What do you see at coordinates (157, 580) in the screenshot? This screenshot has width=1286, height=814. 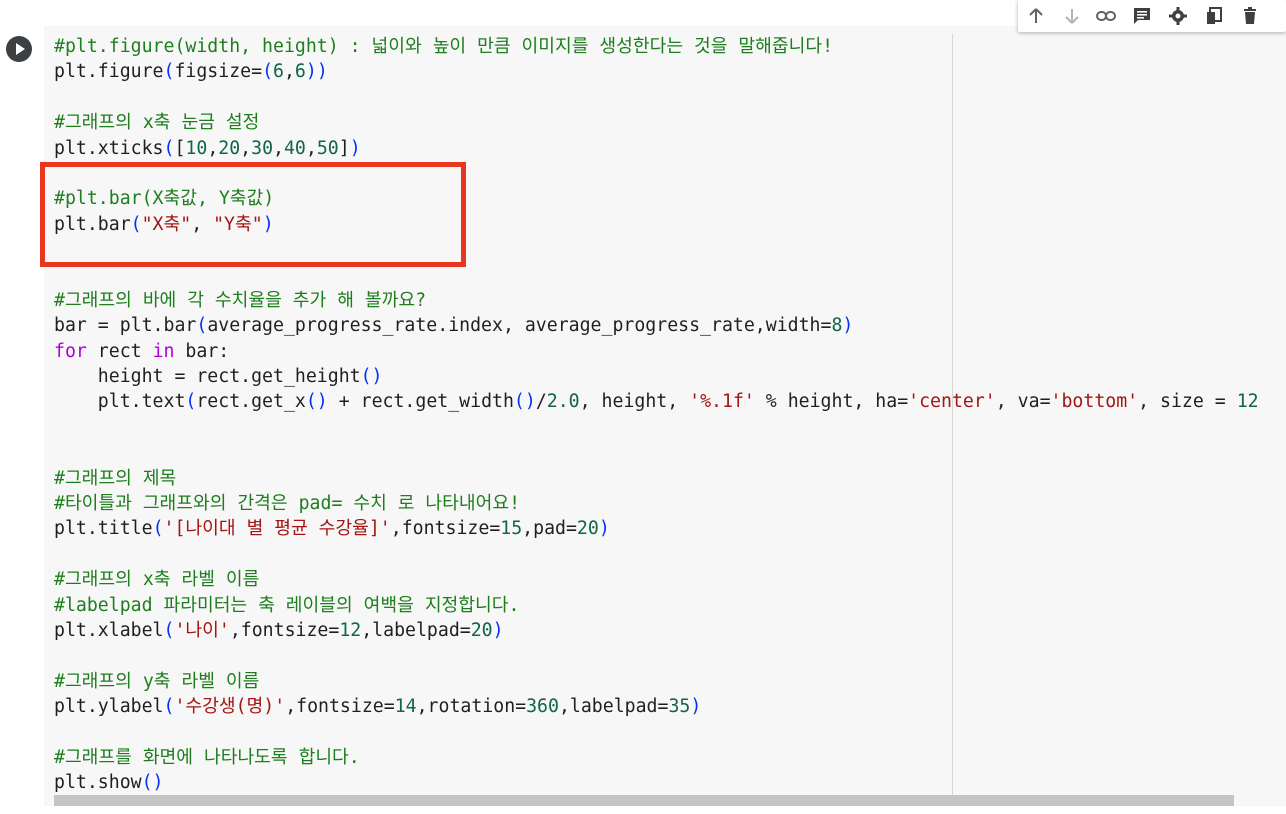 I see `code-token: #그래프의 x축 라벨 이름` at bounding box center [157, 580].